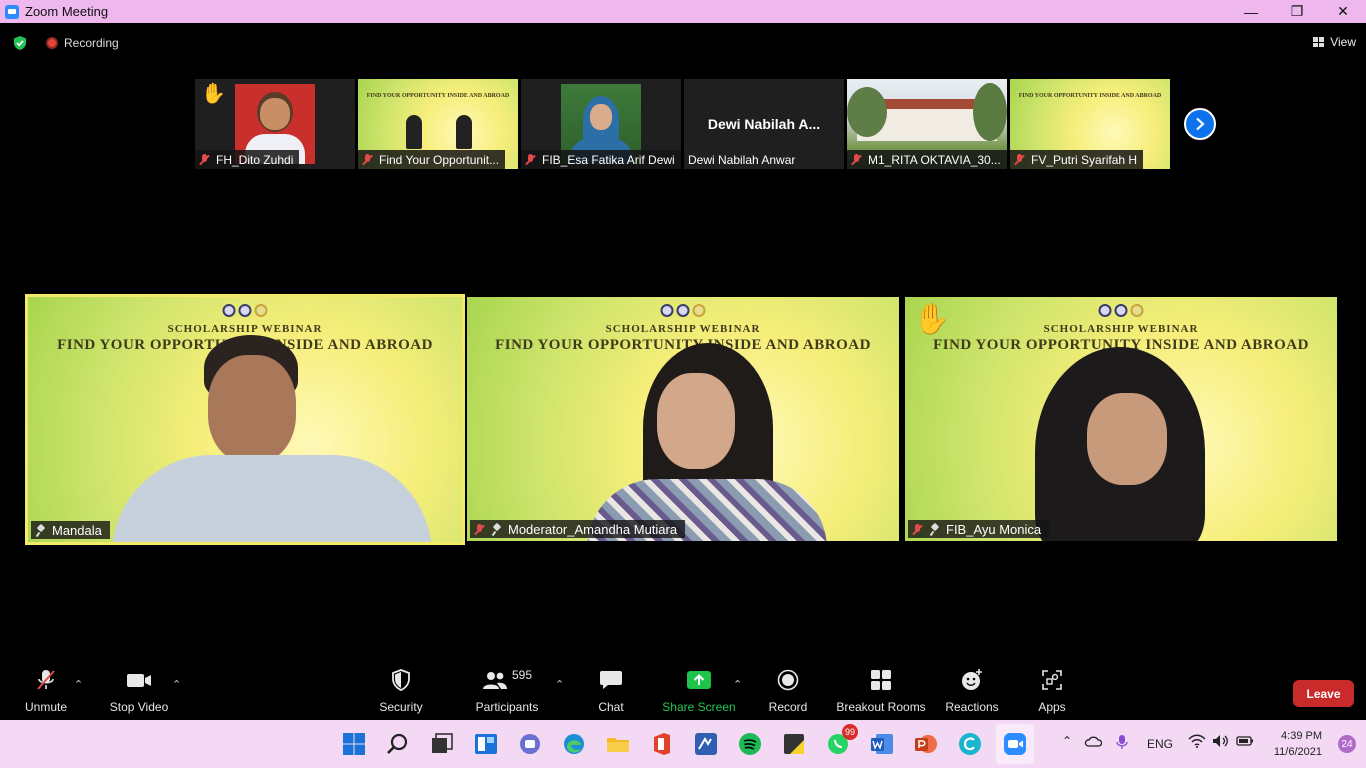 The height and width of the screenshot is (768, 1366). What do you see at coordinates (972, 693) in the screenshot?
I see `reactions-button: Reactions` at bounding box center [972, 693].